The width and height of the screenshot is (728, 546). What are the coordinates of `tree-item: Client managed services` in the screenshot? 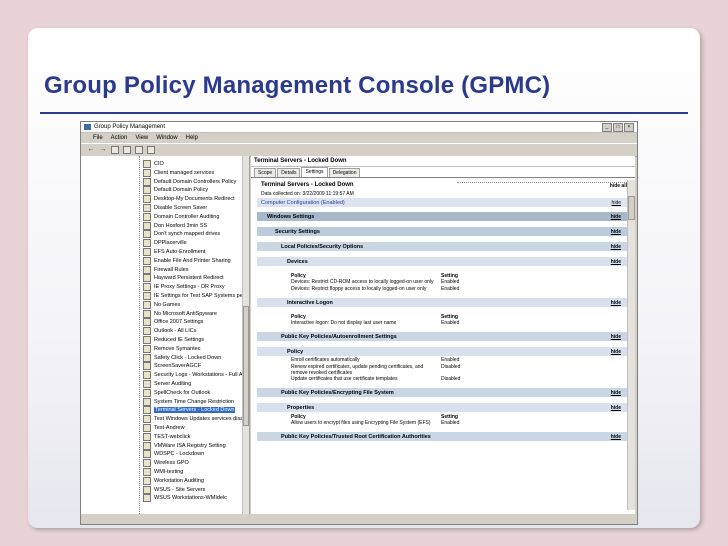 It's located at (178, 172).